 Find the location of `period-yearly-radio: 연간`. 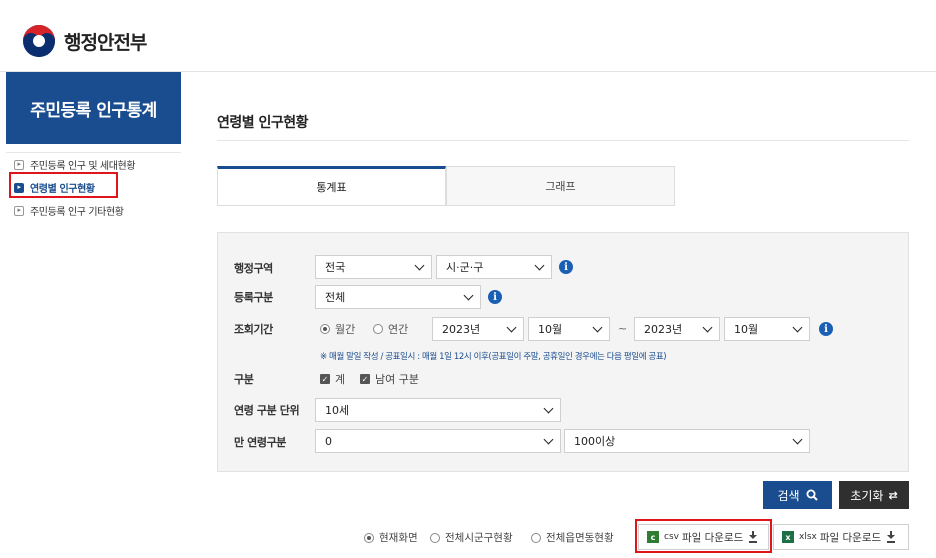

period-yearly-radio: 연간 is located at coordinates (390, 329).